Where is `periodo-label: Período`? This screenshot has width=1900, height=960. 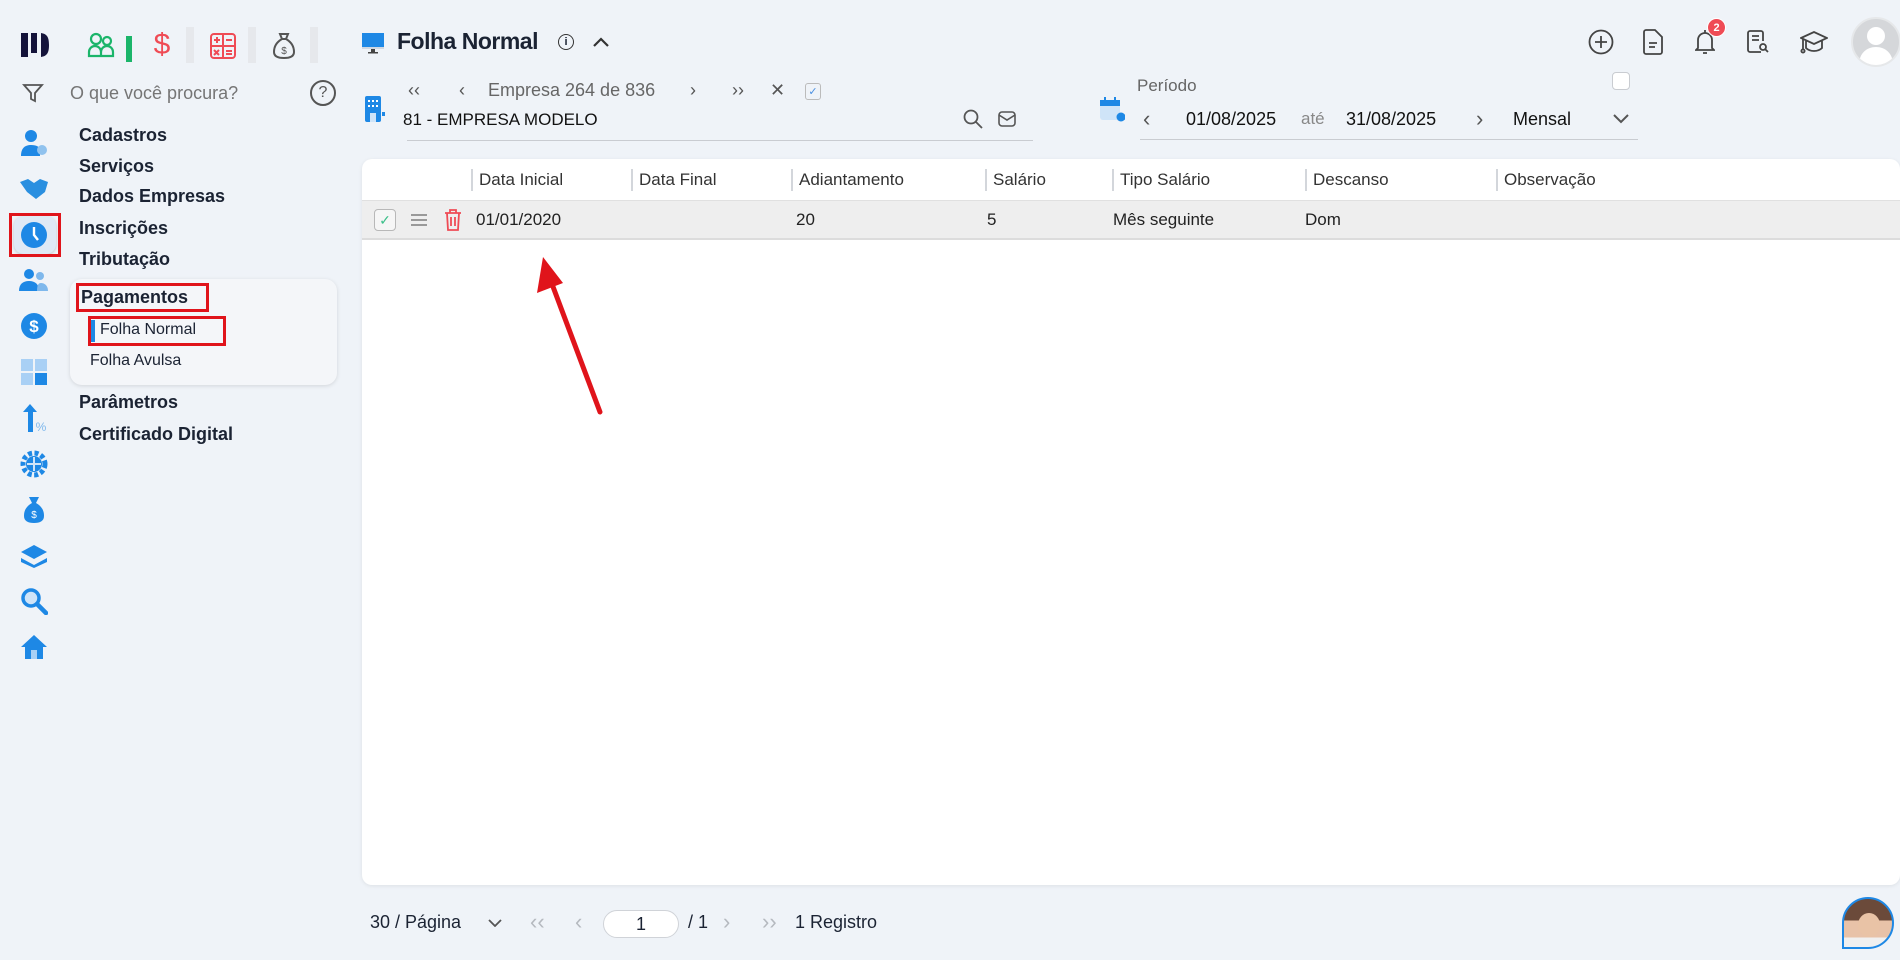 periodo-label: Período is located at coordinates (1167, 85).